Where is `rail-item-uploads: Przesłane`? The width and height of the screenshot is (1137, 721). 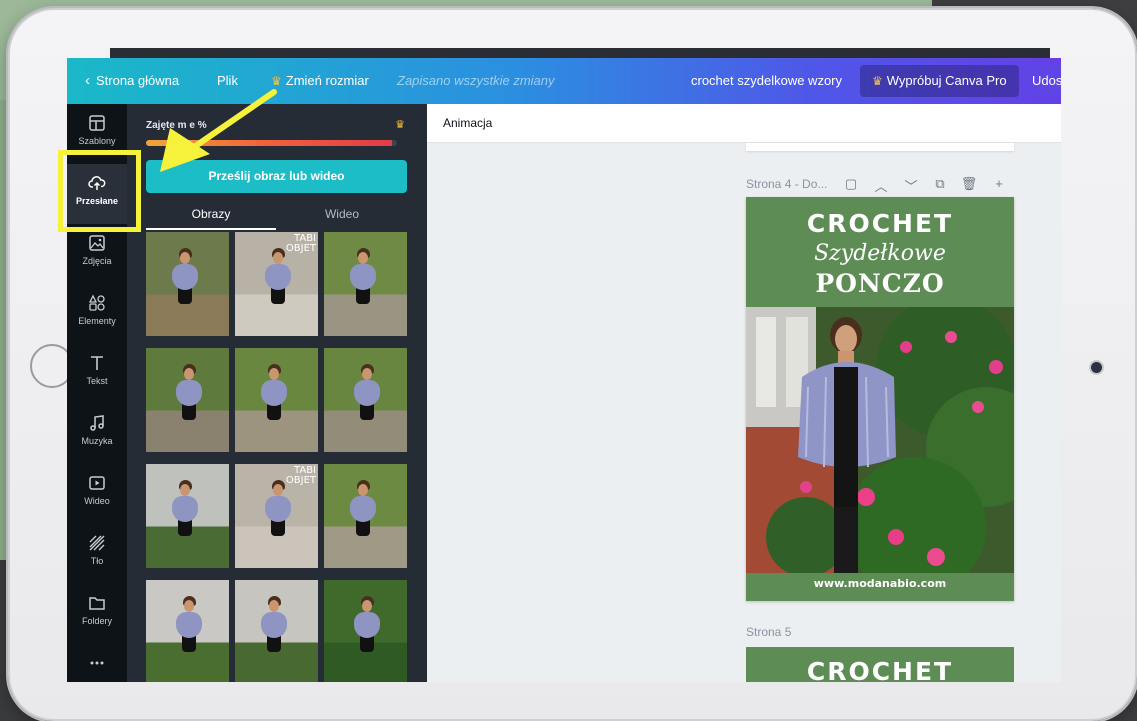
rail-item-uploads: Przesłane is located at coordinates (97, 194).